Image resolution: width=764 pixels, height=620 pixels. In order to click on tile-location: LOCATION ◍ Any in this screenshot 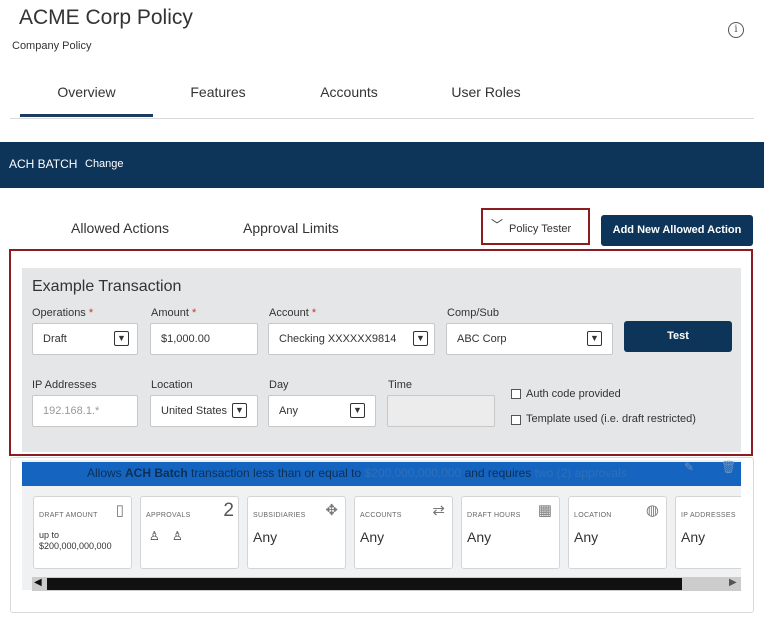, I will do `click(617, 532)`.